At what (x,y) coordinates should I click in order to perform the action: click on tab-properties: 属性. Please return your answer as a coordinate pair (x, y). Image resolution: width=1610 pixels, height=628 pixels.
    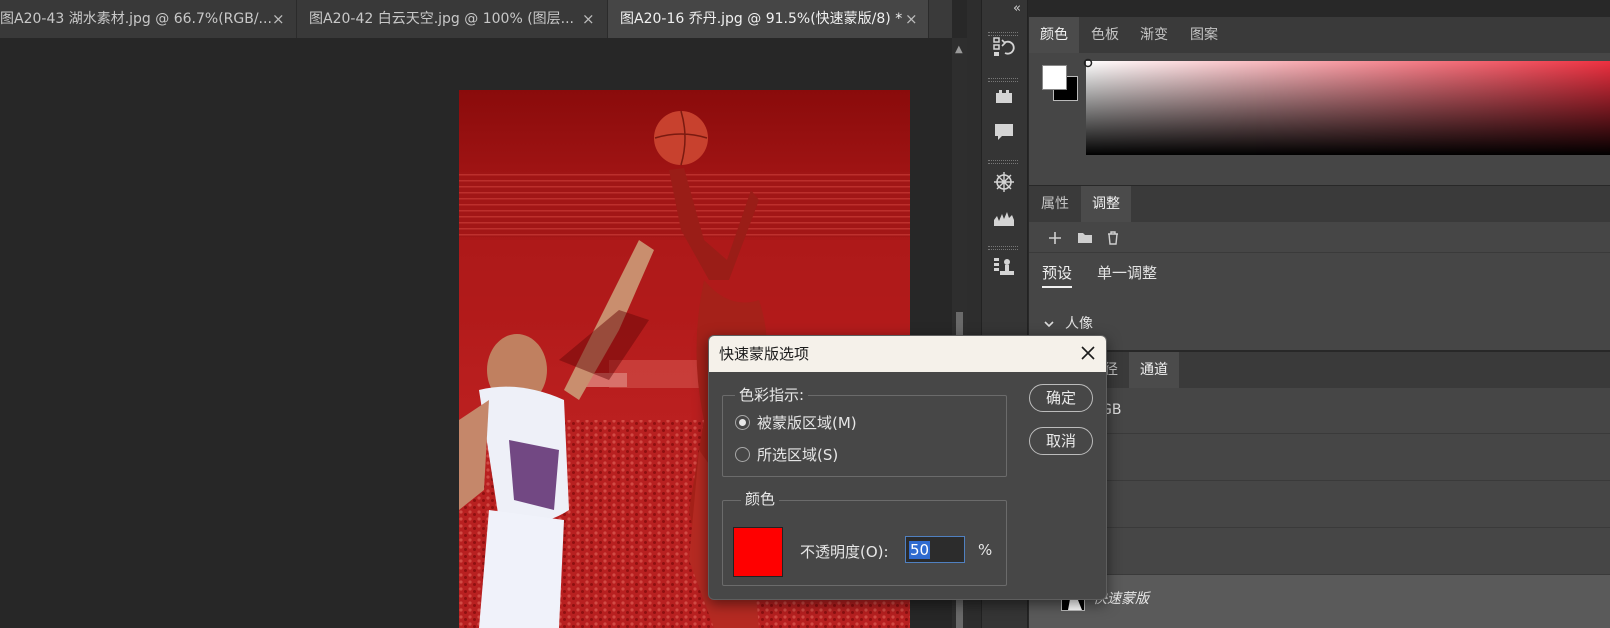
    Looking at the image, I should click on (1055, 204).